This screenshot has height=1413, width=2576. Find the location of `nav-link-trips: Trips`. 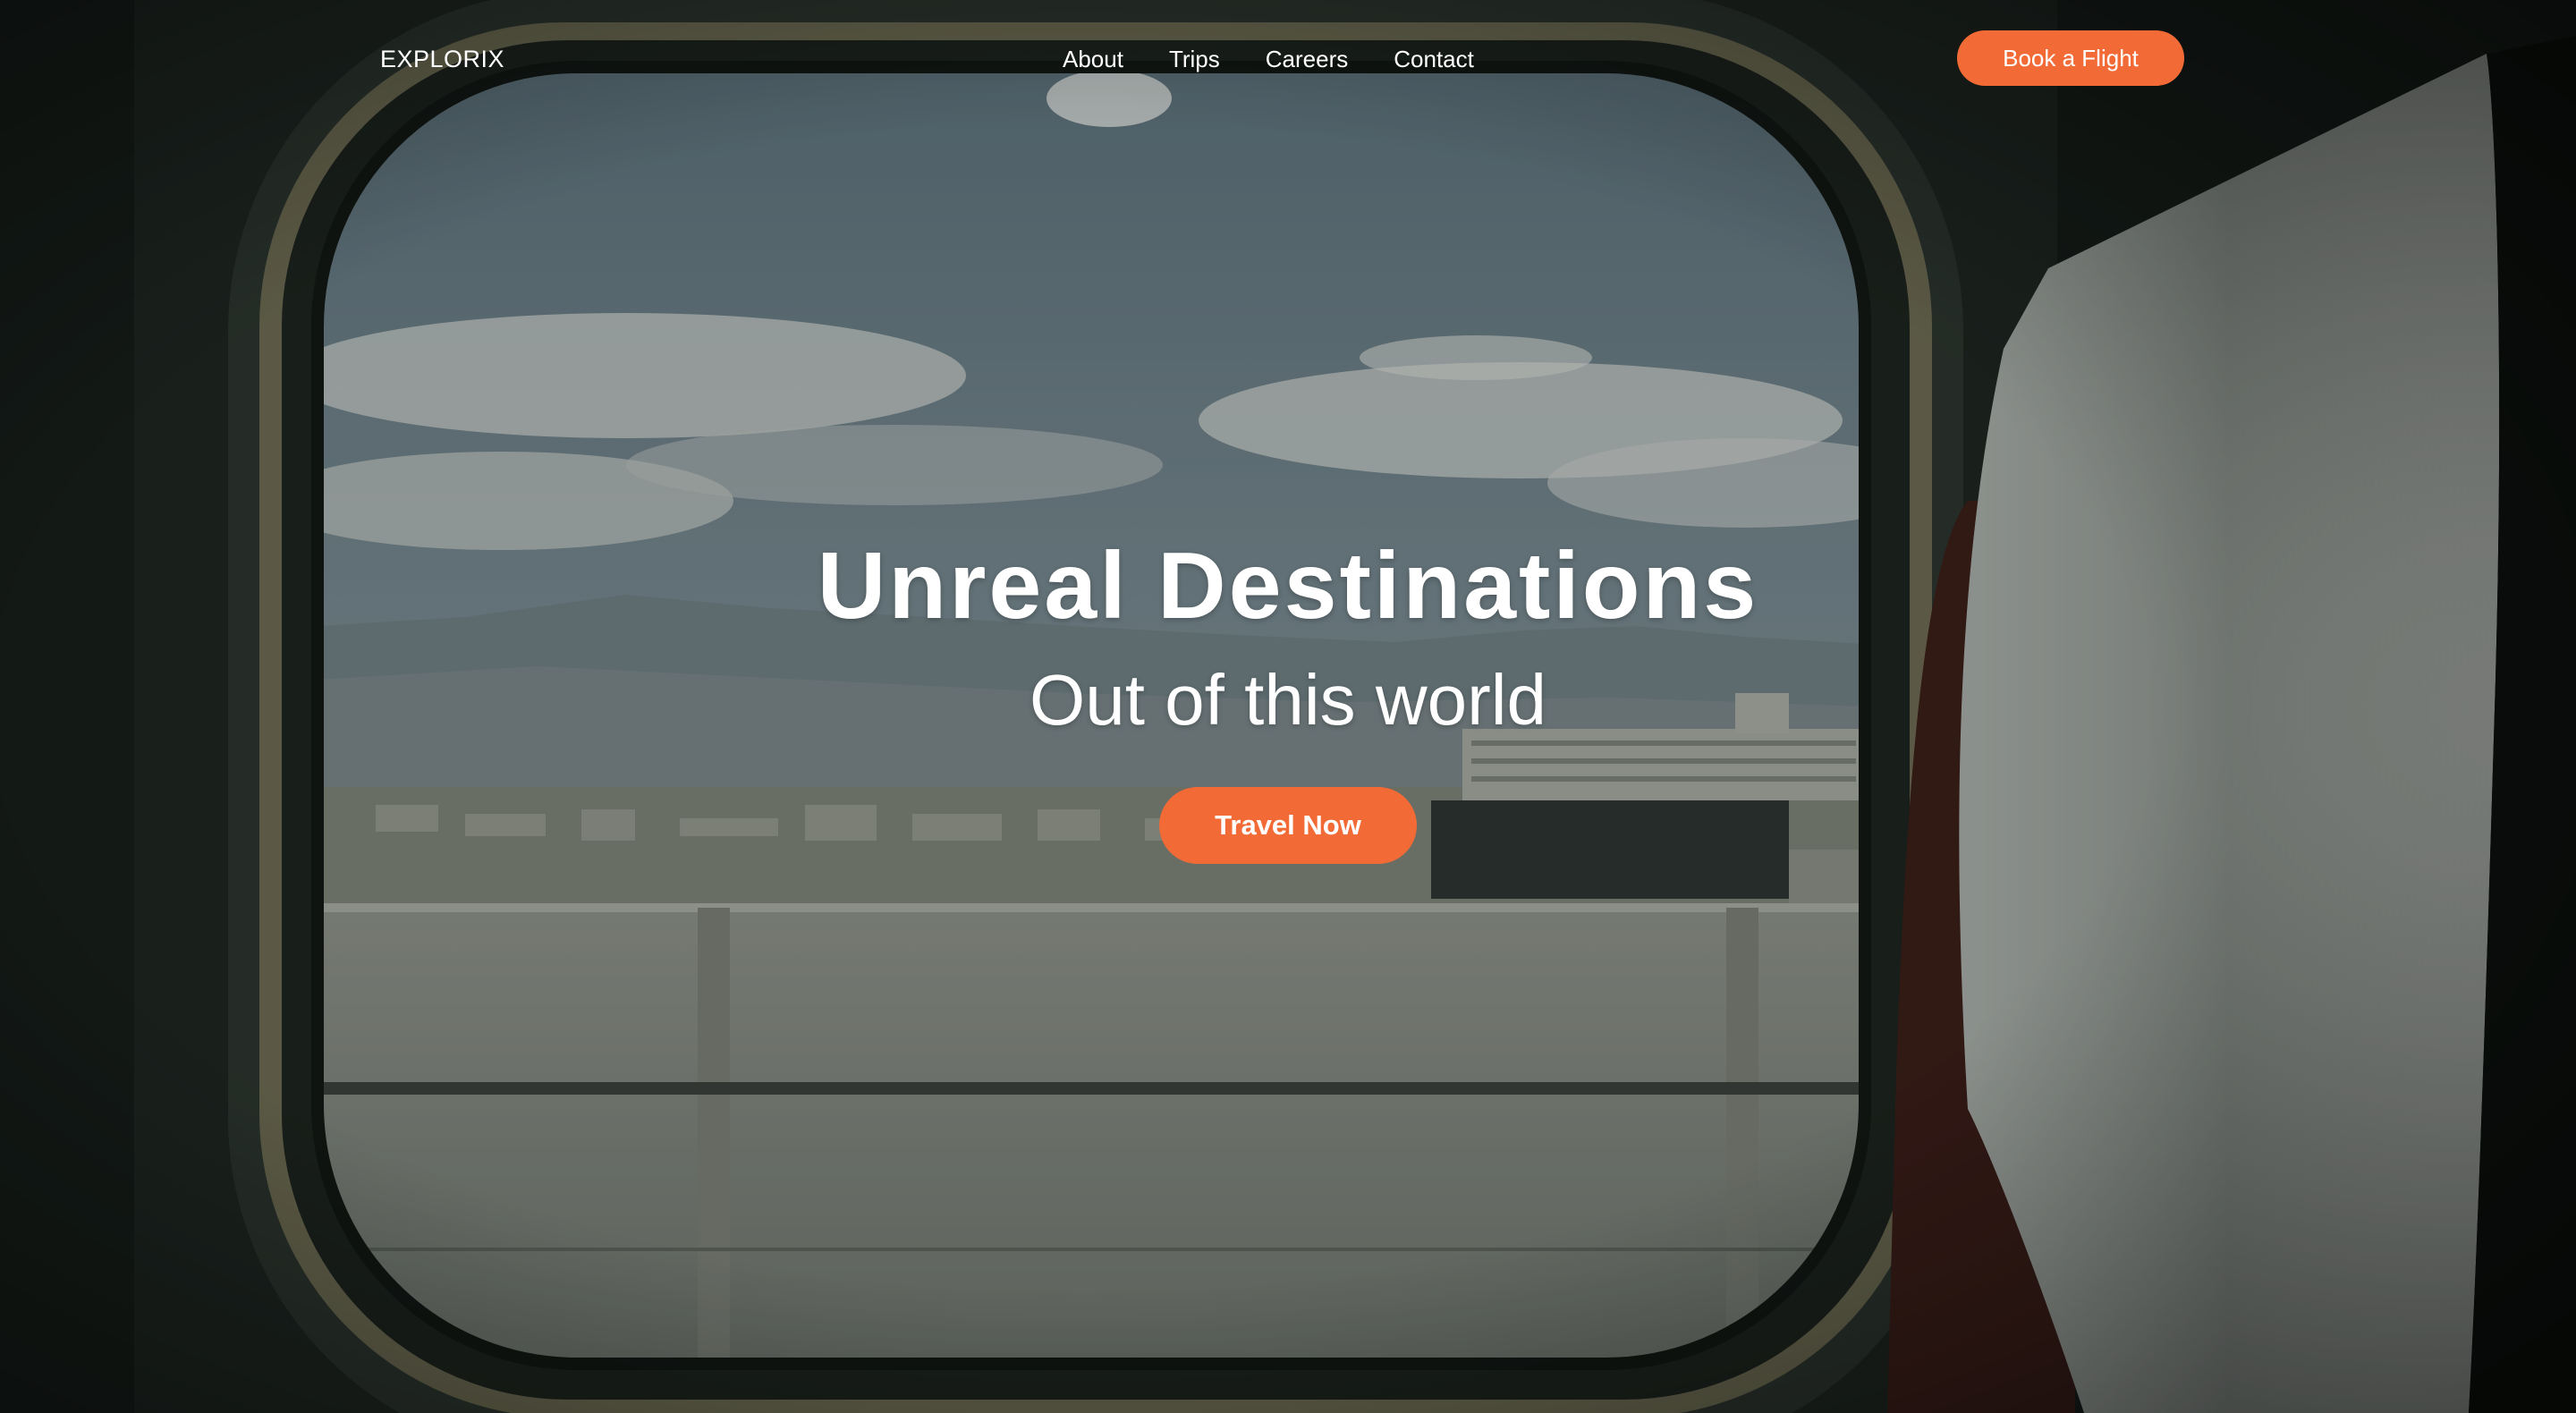

nav-link-trips: Trips is located at coordinates (1194, 59).